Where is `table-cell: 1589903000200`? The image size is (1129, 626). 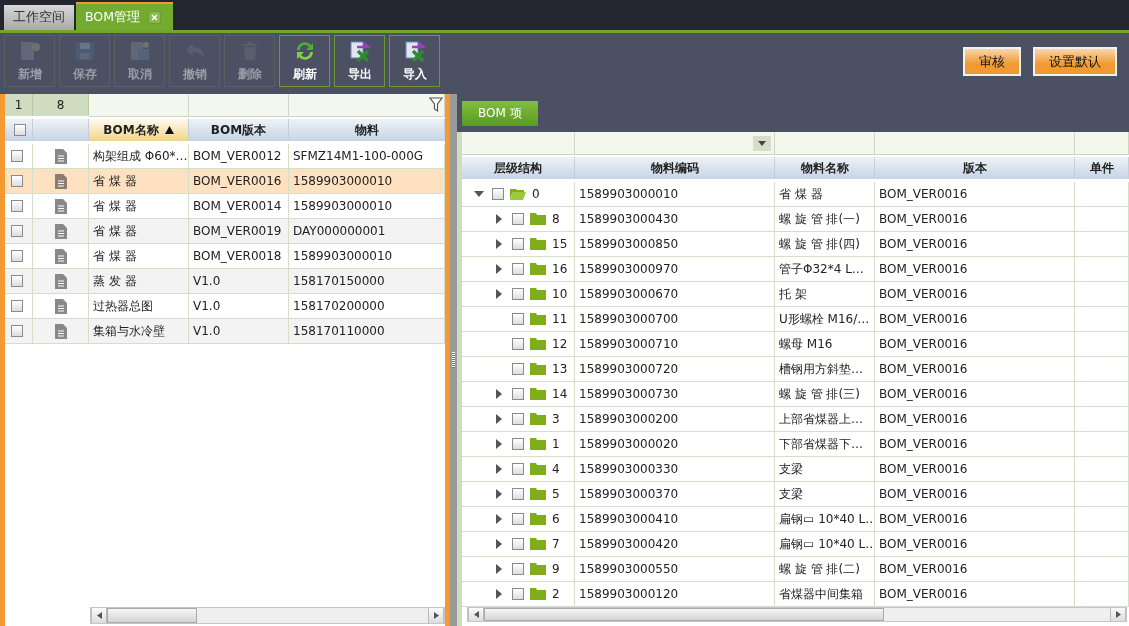
table-cell: 1589903000200 is located at coordinates (675, 419).